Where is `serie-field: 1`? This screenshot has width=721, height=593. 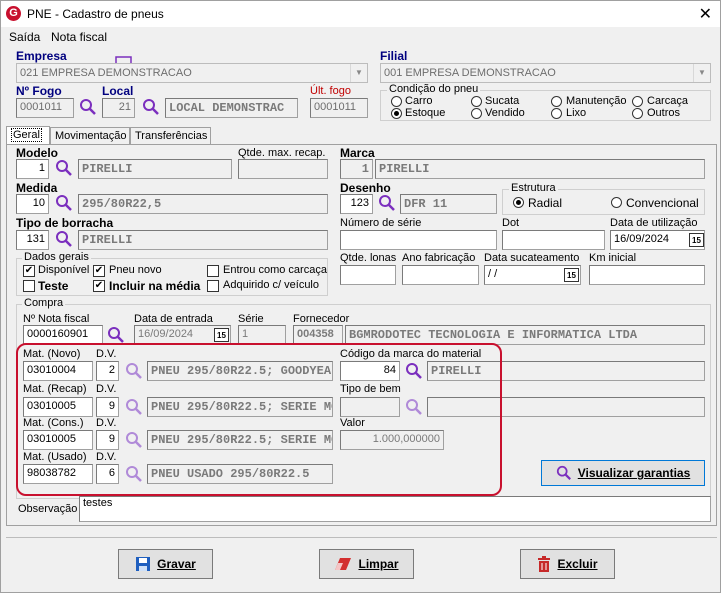 serie-field: 1 is located at coordinates (262, 335).